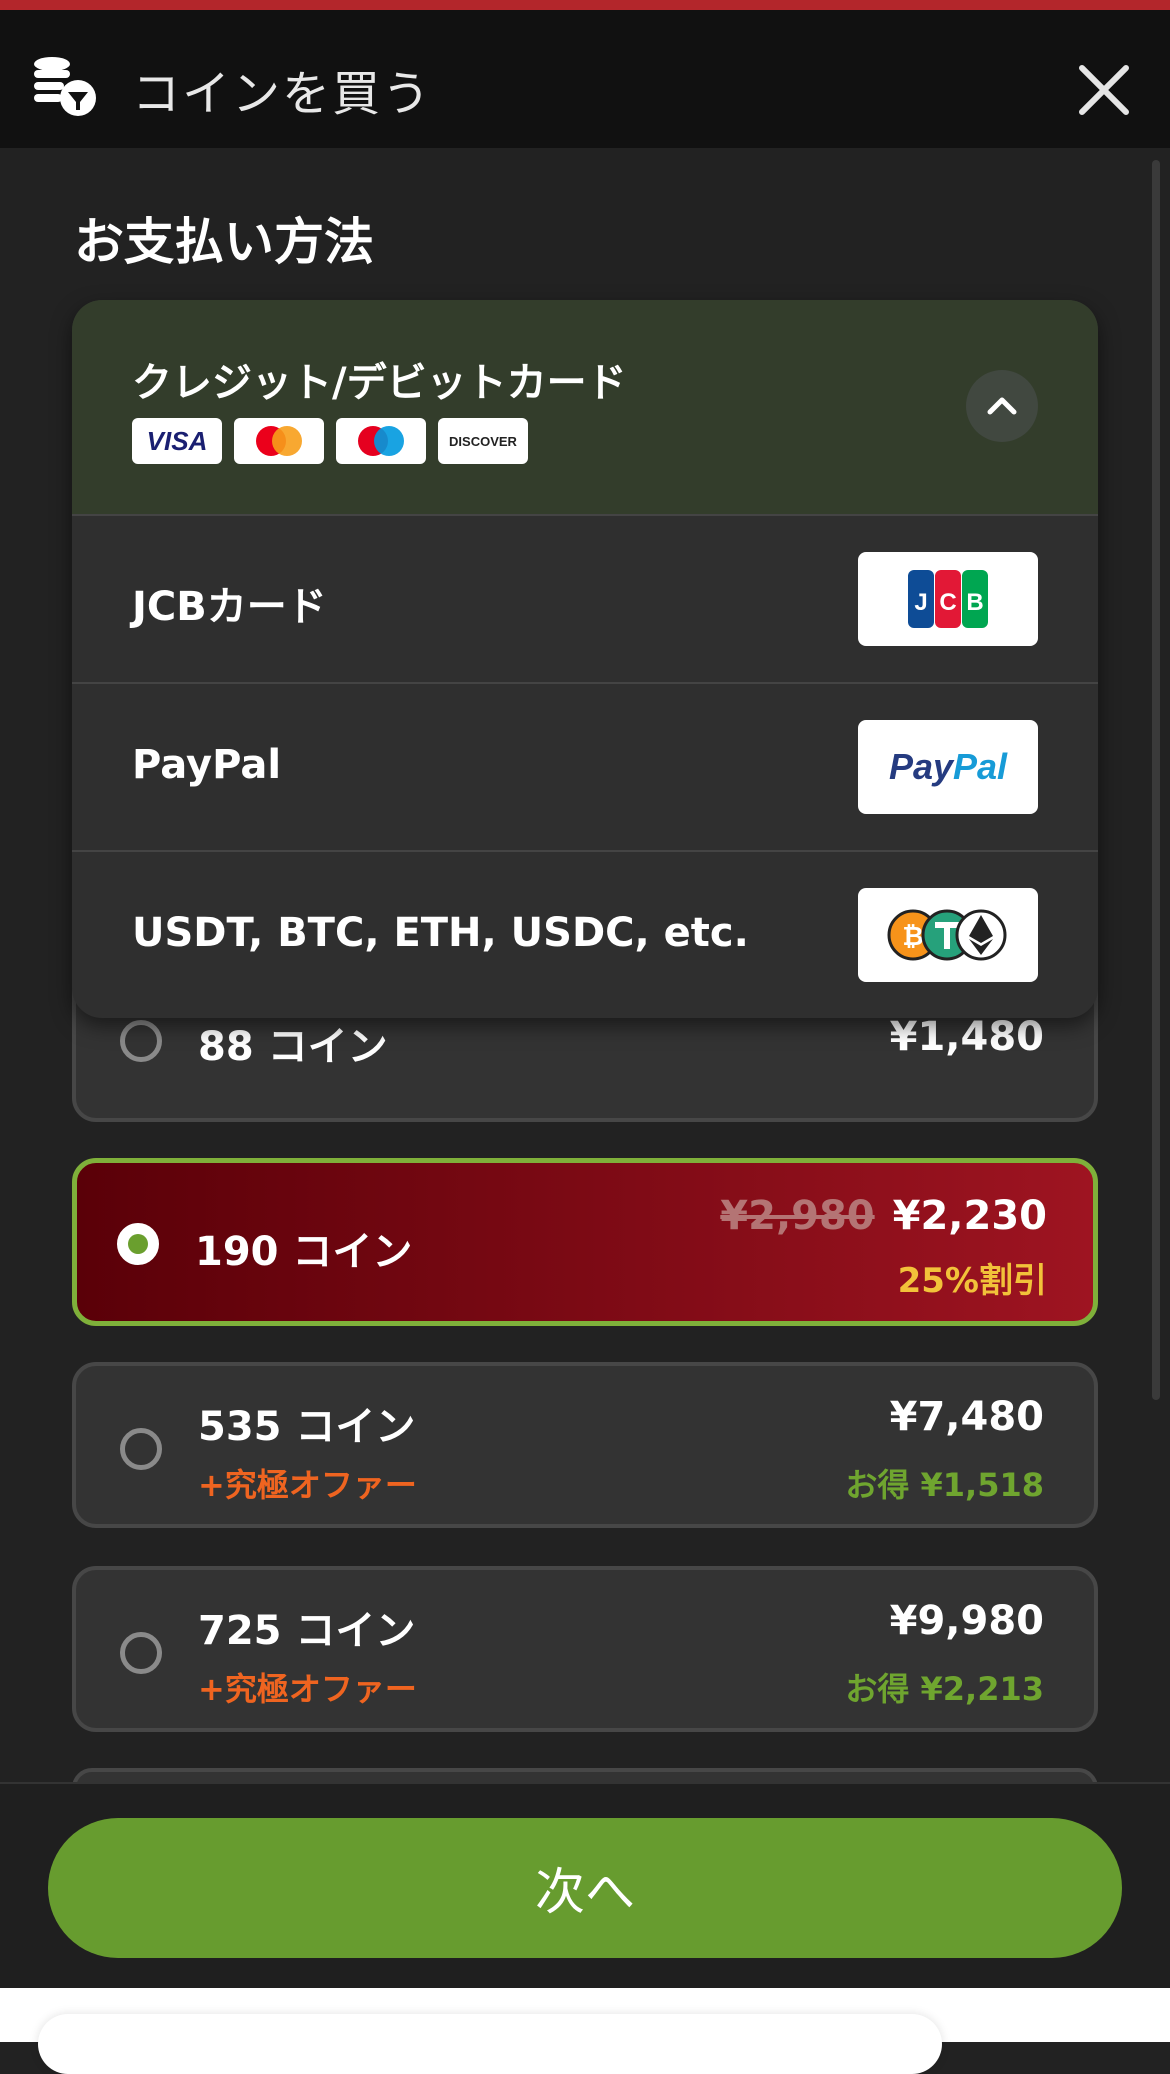  What do you see at coordinates (585, 598) in the screenshot?
I see `method-jcb: JCBカード J C B` at bounding box center [585, 598].